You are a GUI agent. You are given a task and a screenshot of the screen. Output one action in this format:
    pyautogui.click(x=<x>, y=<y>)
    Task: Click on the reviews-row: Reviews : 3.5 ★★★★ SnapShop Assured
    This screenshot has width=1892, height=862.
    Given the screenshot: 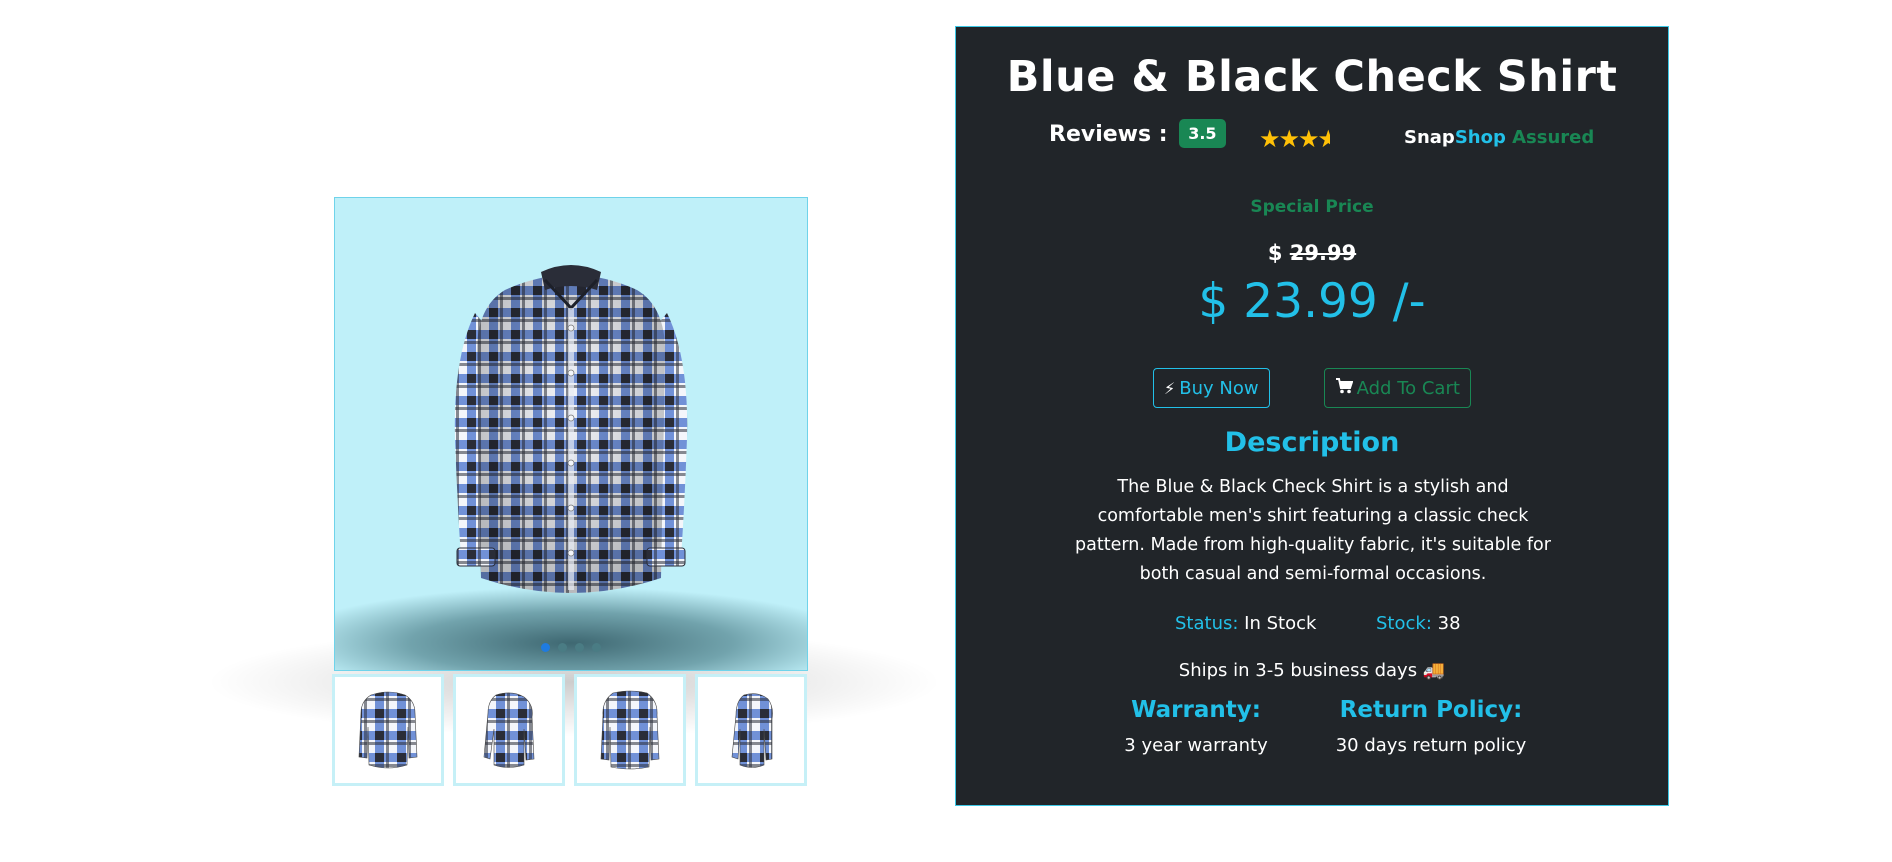 What is the action you would take?
    pyautogui.click(x=1312, y=137)
    